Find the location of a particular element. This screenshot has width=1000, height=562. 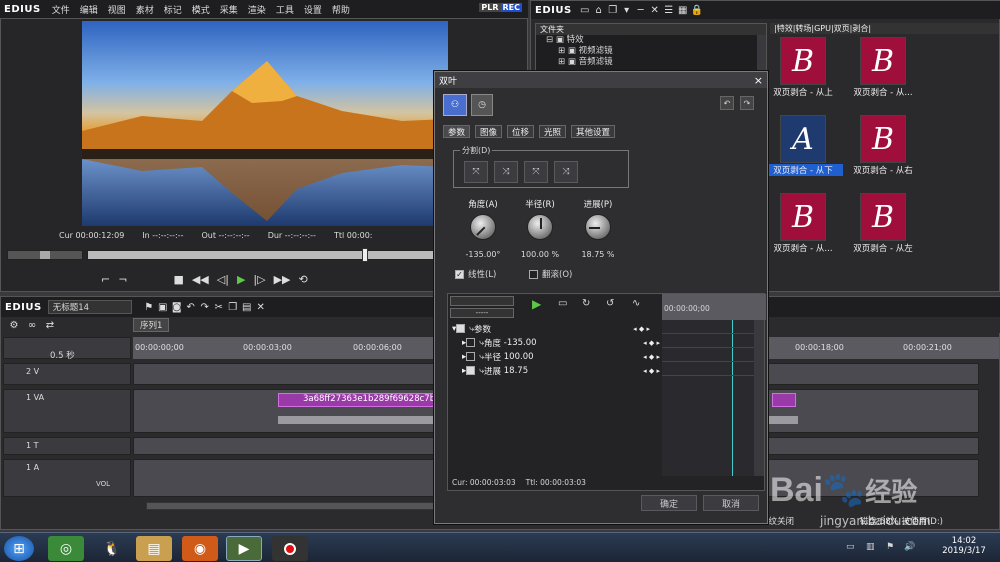

angle-knob is located at coordinates (483, 227).